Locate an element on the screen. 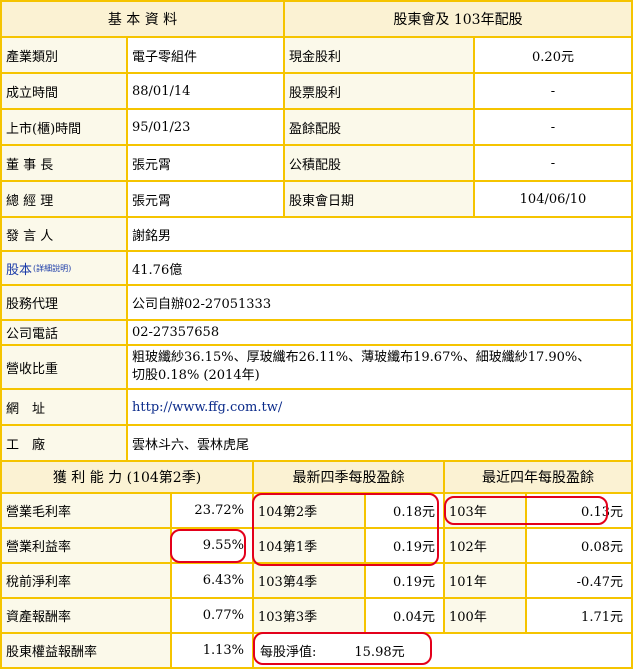 This screenshot has height=669, width=635. website-link: http://www.ffg.com.tw/ is located at coordinates (207, 407).